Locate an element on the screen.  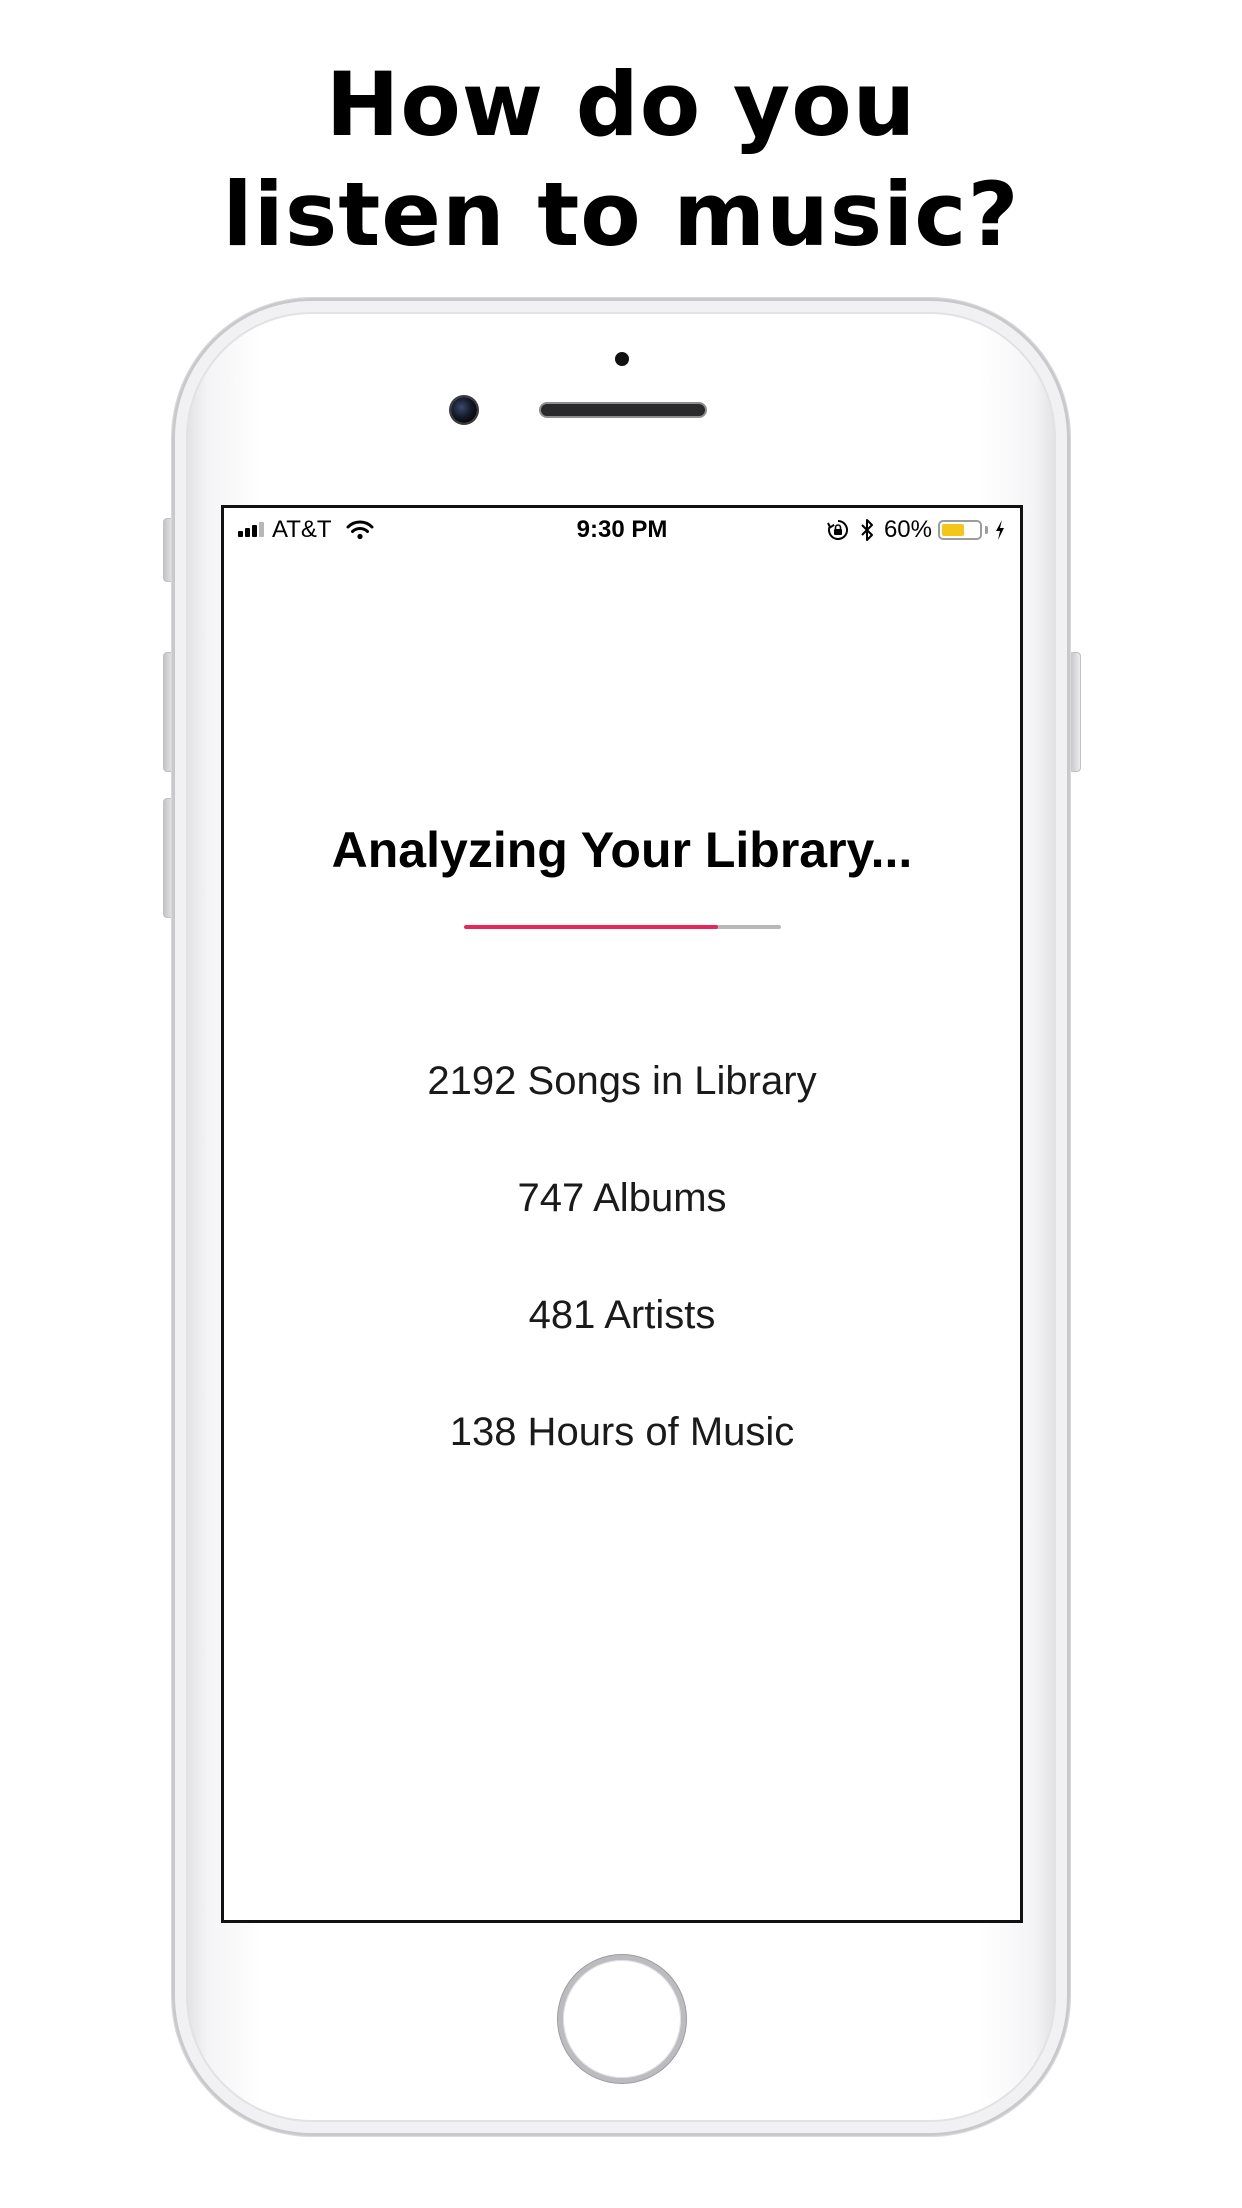
marketing-headline: How do you listen to music? is located at coordinates (621, 160).